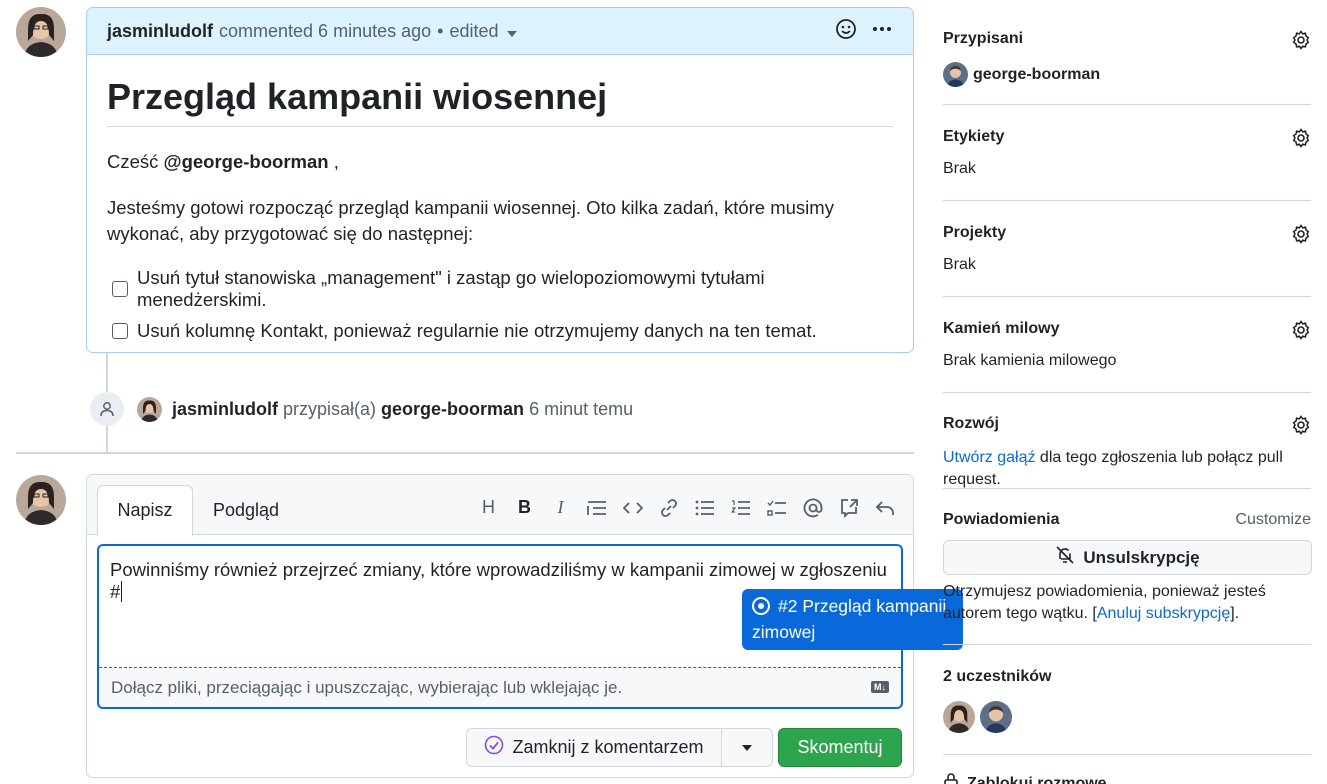 The image size is (1327, 784). I want to click on bullet-list-icon, so click(704, 507).